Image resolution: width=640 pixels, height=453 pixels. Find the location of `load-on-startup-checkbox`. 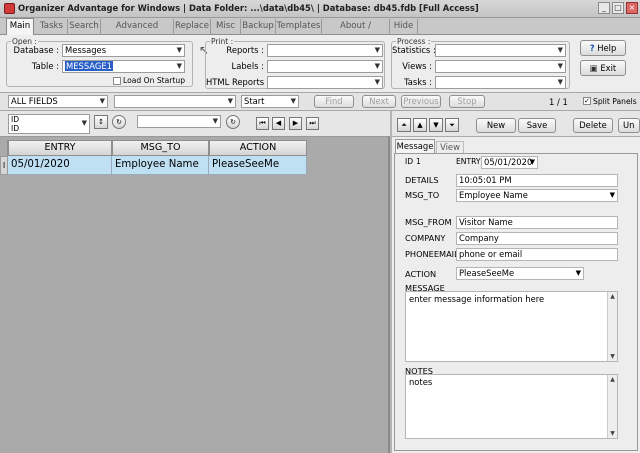

load-on-startup-checkbox is located at coordinates (117, 81).